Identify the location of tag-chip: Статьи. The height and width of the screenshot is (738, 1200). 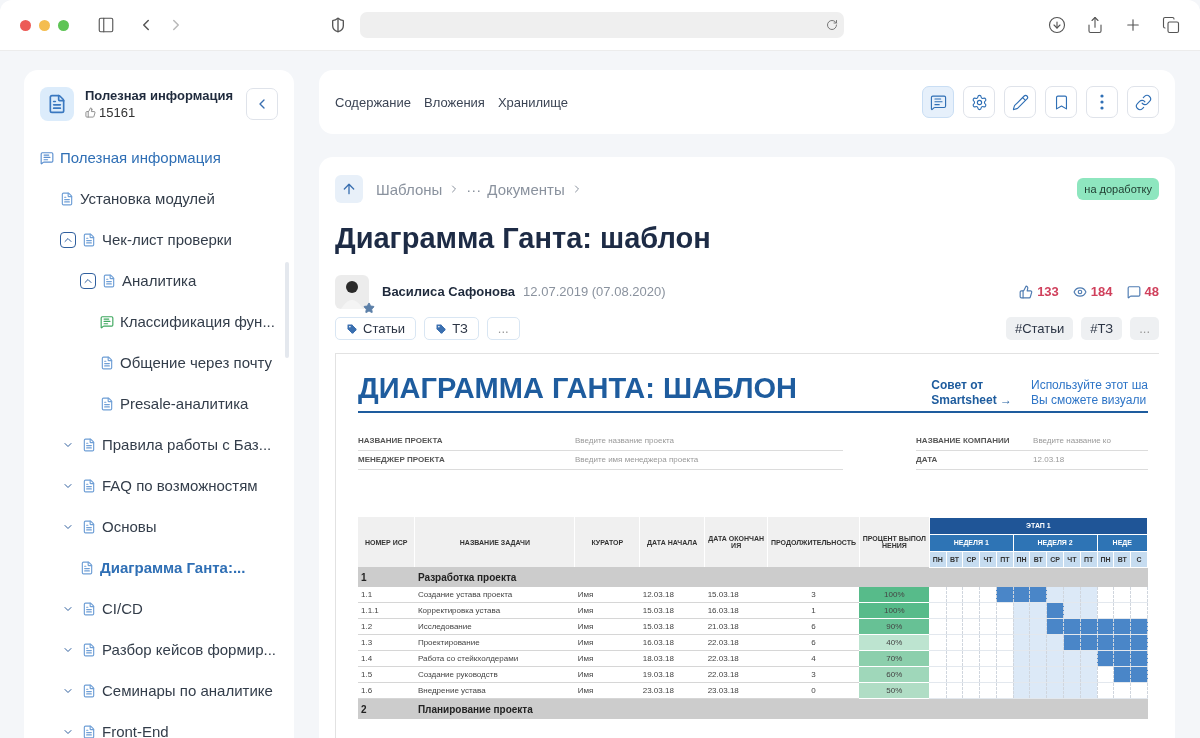
(376, 329).